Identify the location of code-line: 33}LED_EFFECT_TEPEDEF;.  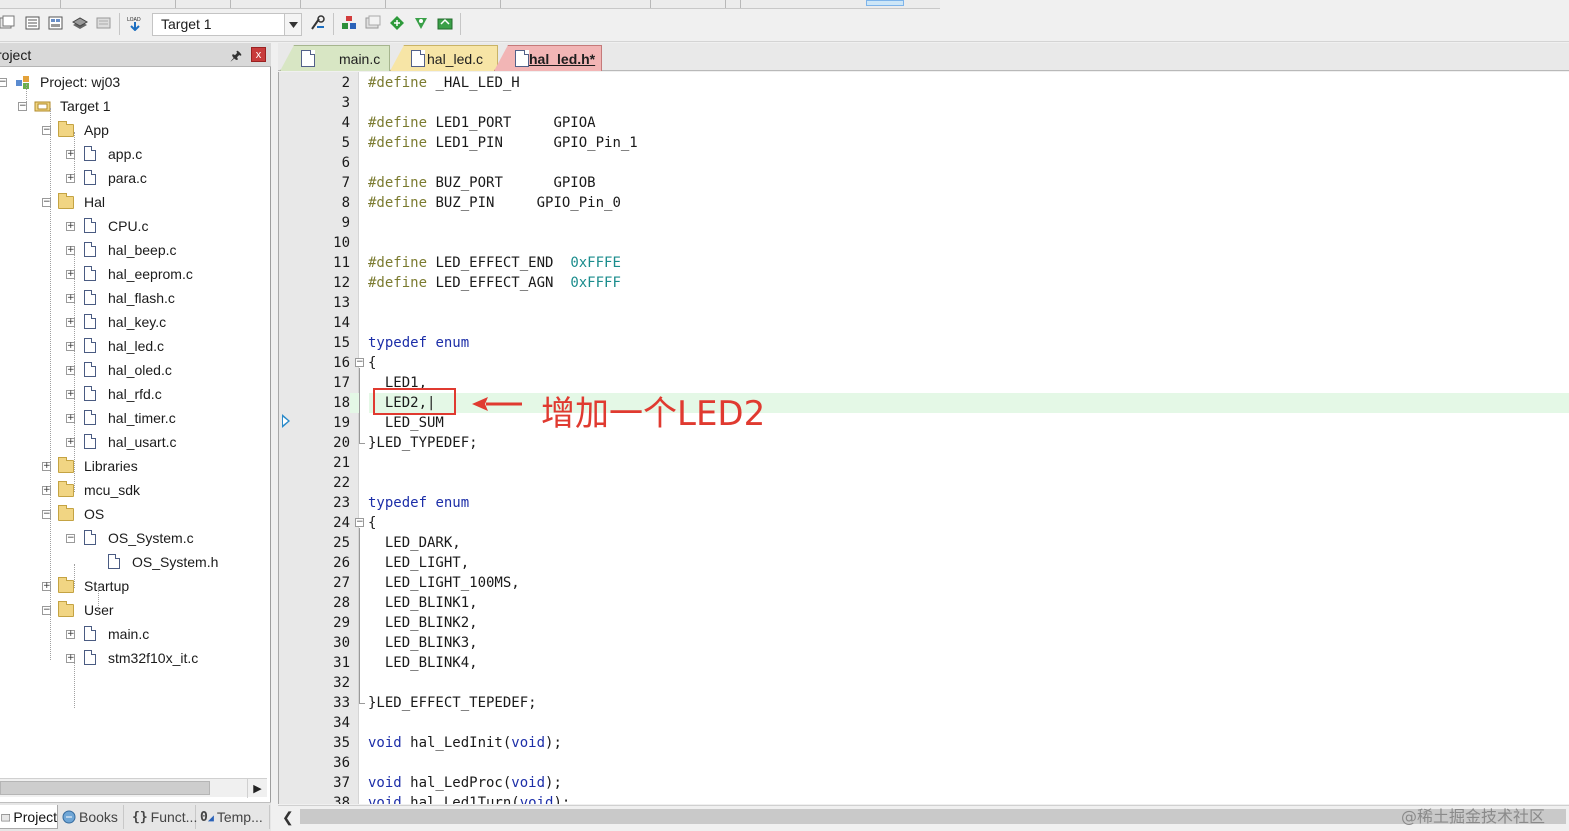
(924, 703).